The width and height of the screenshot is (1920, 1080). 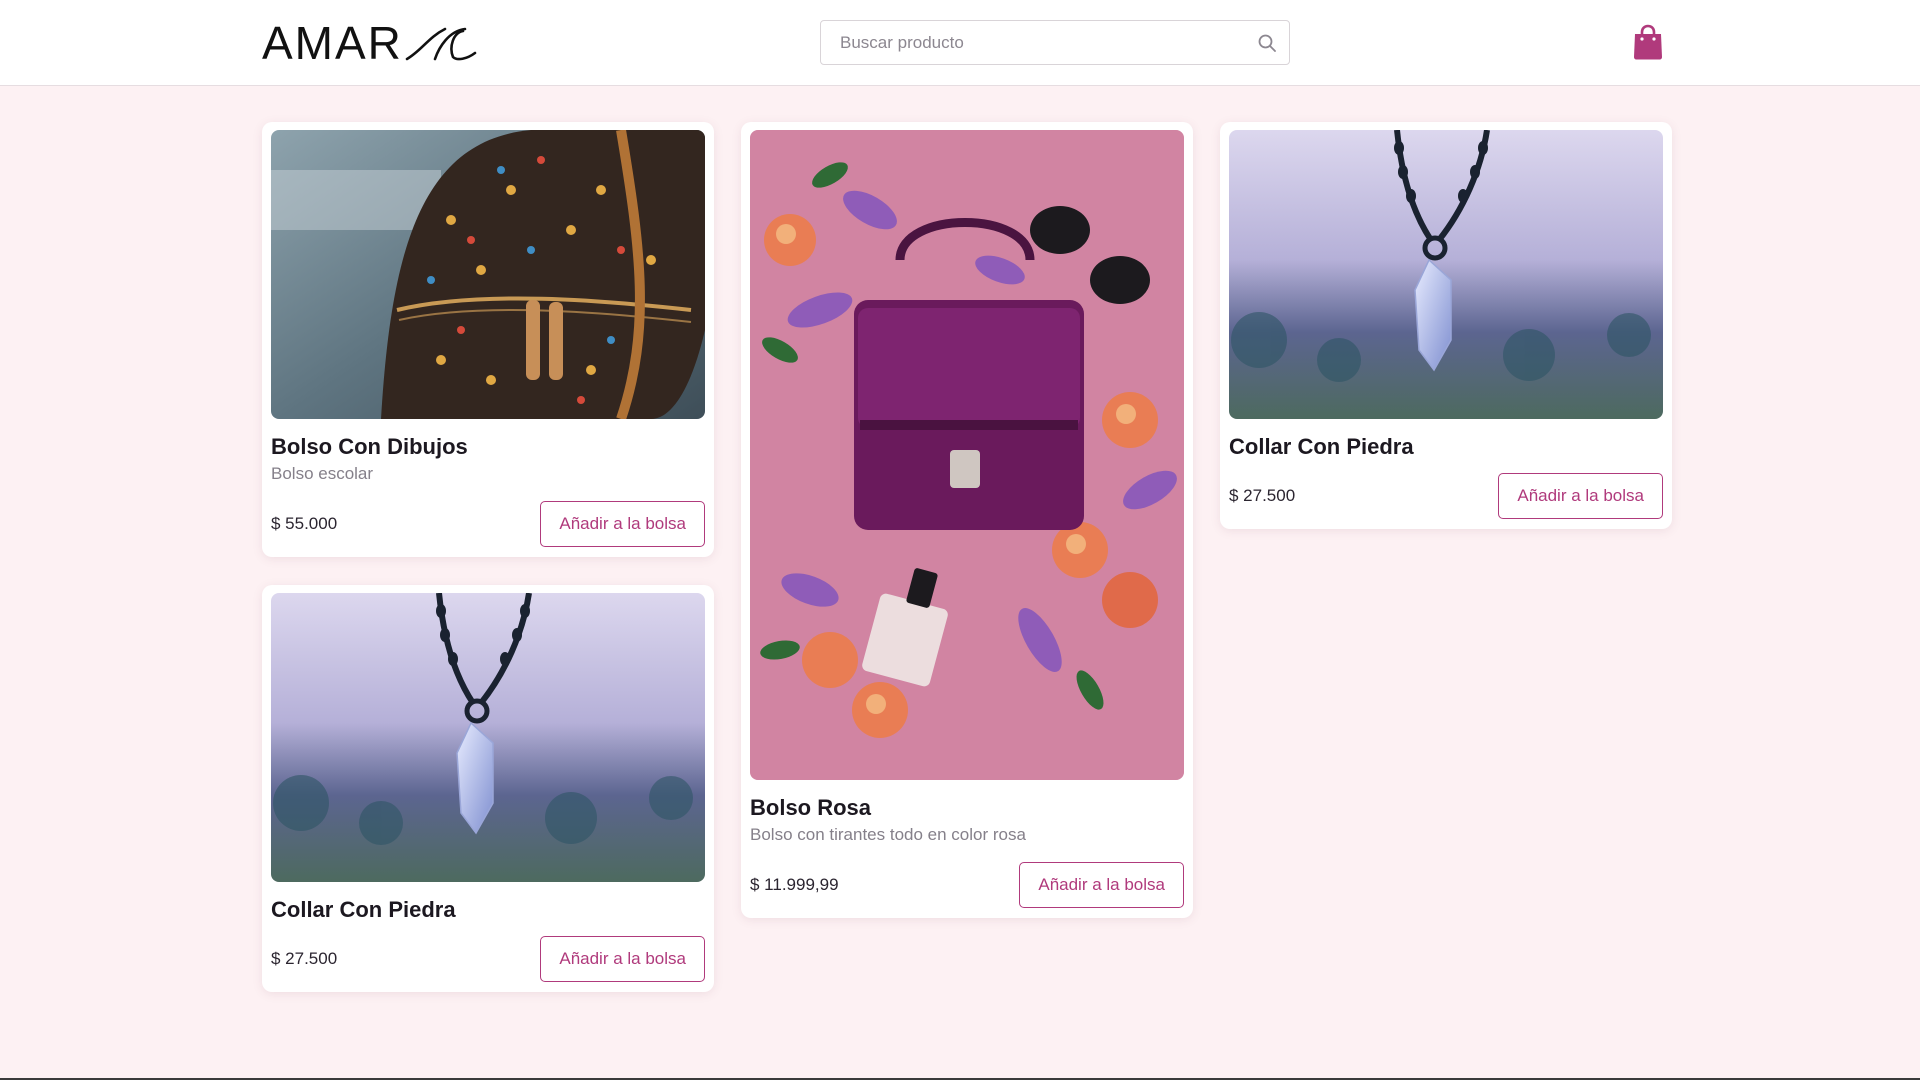 I want to click on shopping-bag-icon, so click(x=1648, y=42).